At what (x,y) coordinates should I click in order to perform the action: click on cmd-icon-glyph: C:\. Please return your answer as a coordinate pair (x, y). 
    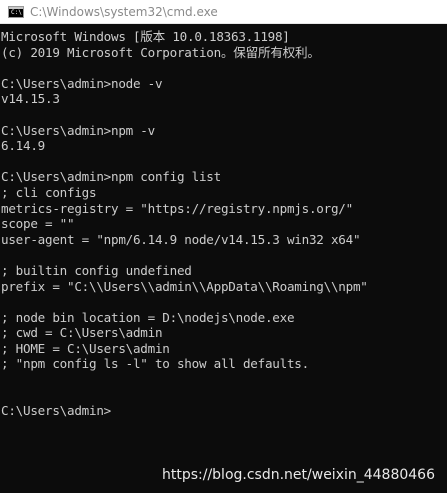
    Looking at the image, I should click on (16, 12).